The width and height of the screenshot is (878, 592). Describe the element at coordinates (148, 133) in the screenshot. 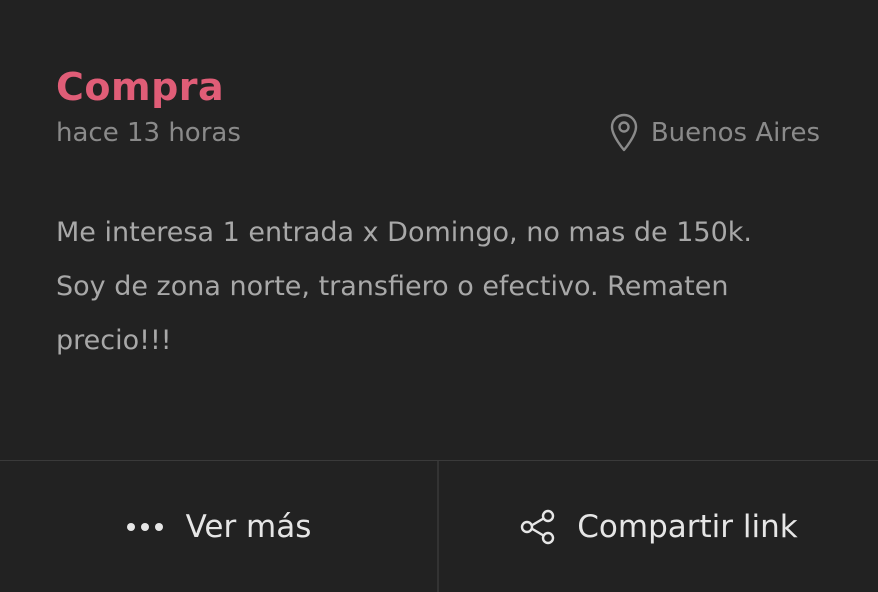

I see `posted-time: hace 13 horas` at that location.